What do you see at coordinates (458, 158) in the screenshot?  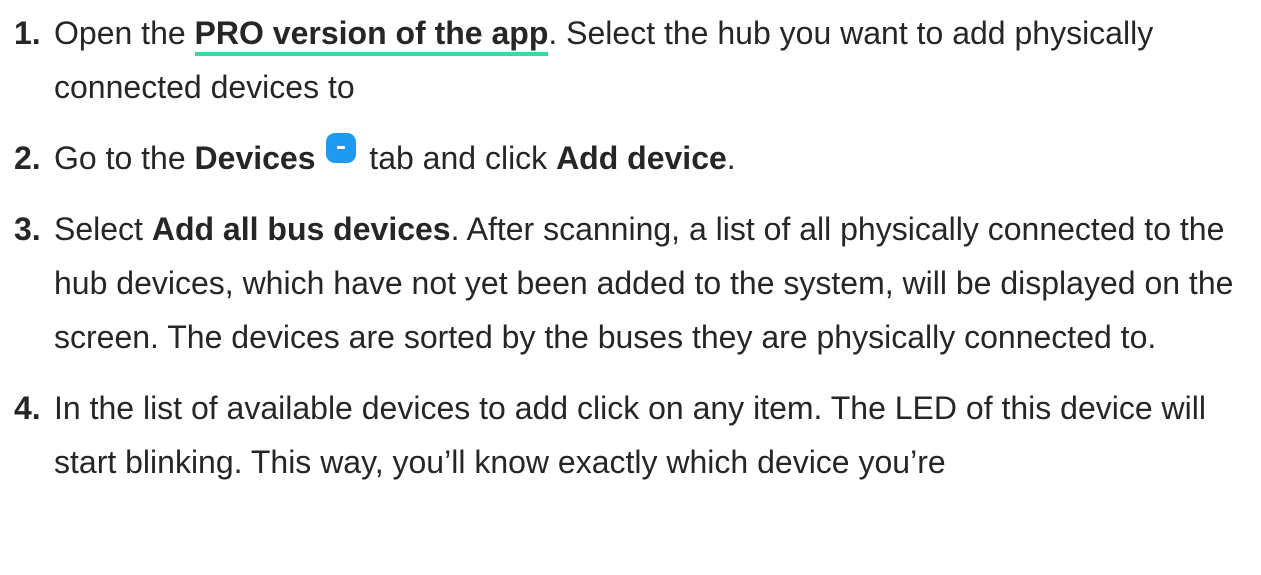 I see `step-text-part: tab and click` at bounding box center [458, 158].